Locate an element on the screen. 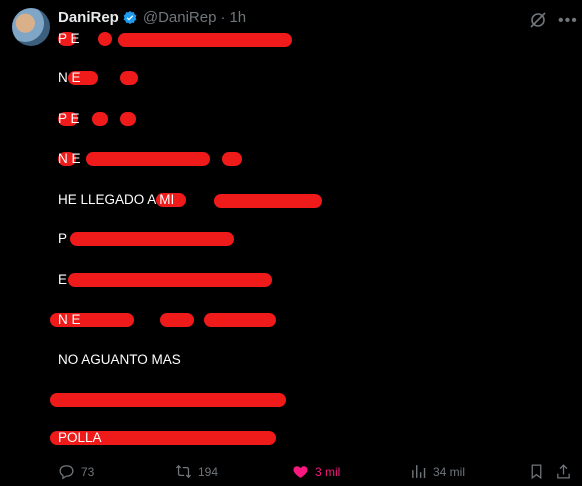 The width and height of the screenshot is (582, 486). reply-count: 73 is located at coordinates (88, 471).